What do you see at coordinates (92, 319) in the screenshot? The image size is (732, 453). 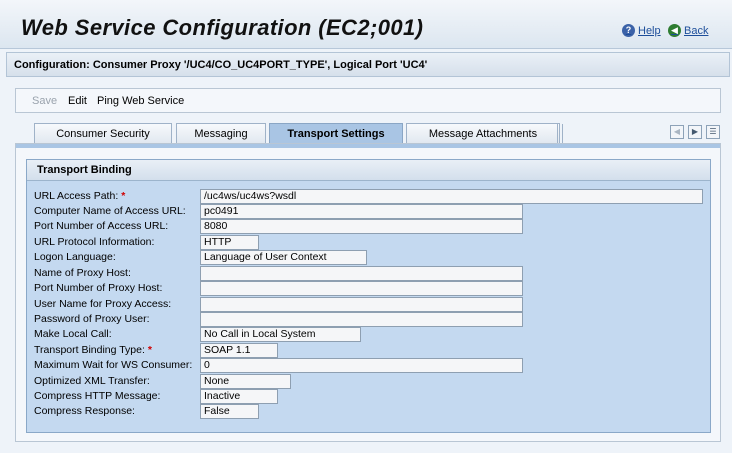 I see `field-label: Password of Proxy User:` at bounding box center [92, 319].